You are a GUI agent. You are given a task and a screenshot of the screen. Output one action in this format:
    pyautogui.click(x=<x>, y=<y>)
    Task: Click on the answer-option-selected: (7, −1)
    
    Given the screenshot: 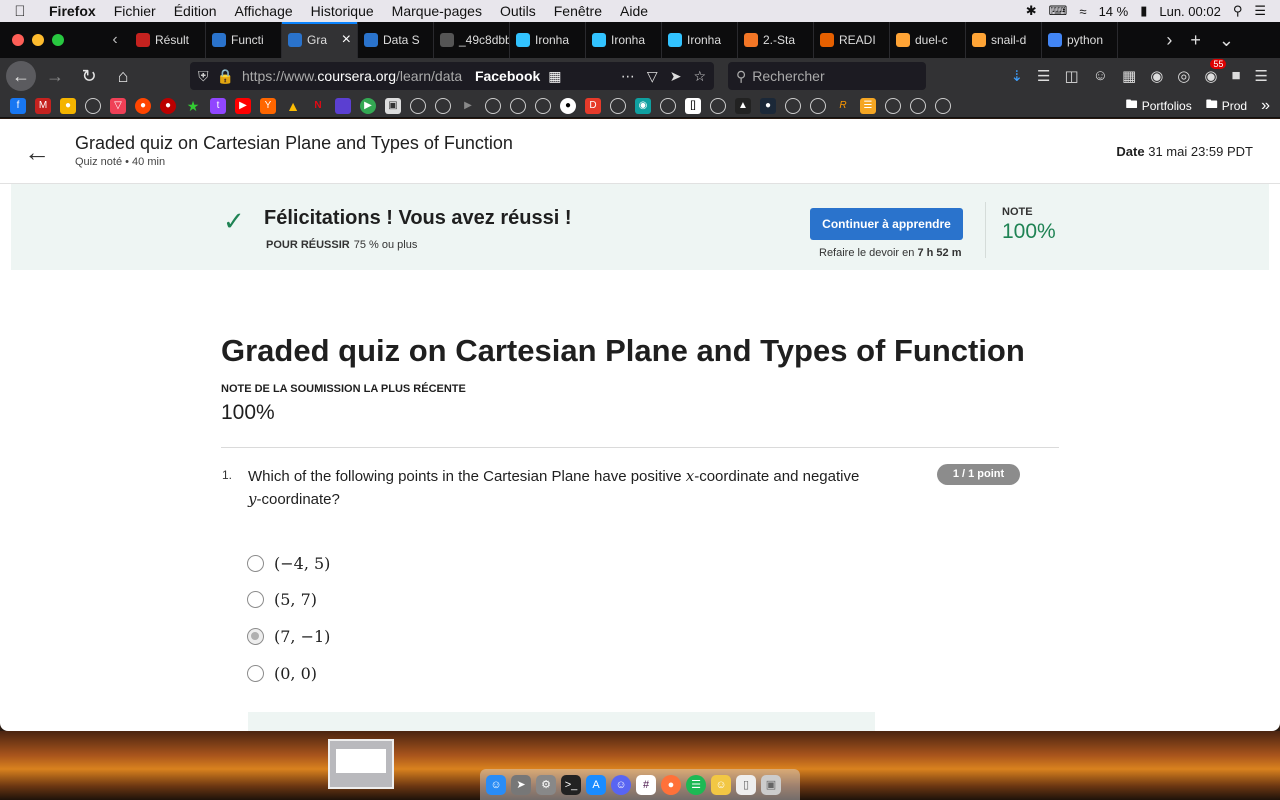 What is the action you would take?
    pyautogui.click(x=288, y=636)
    